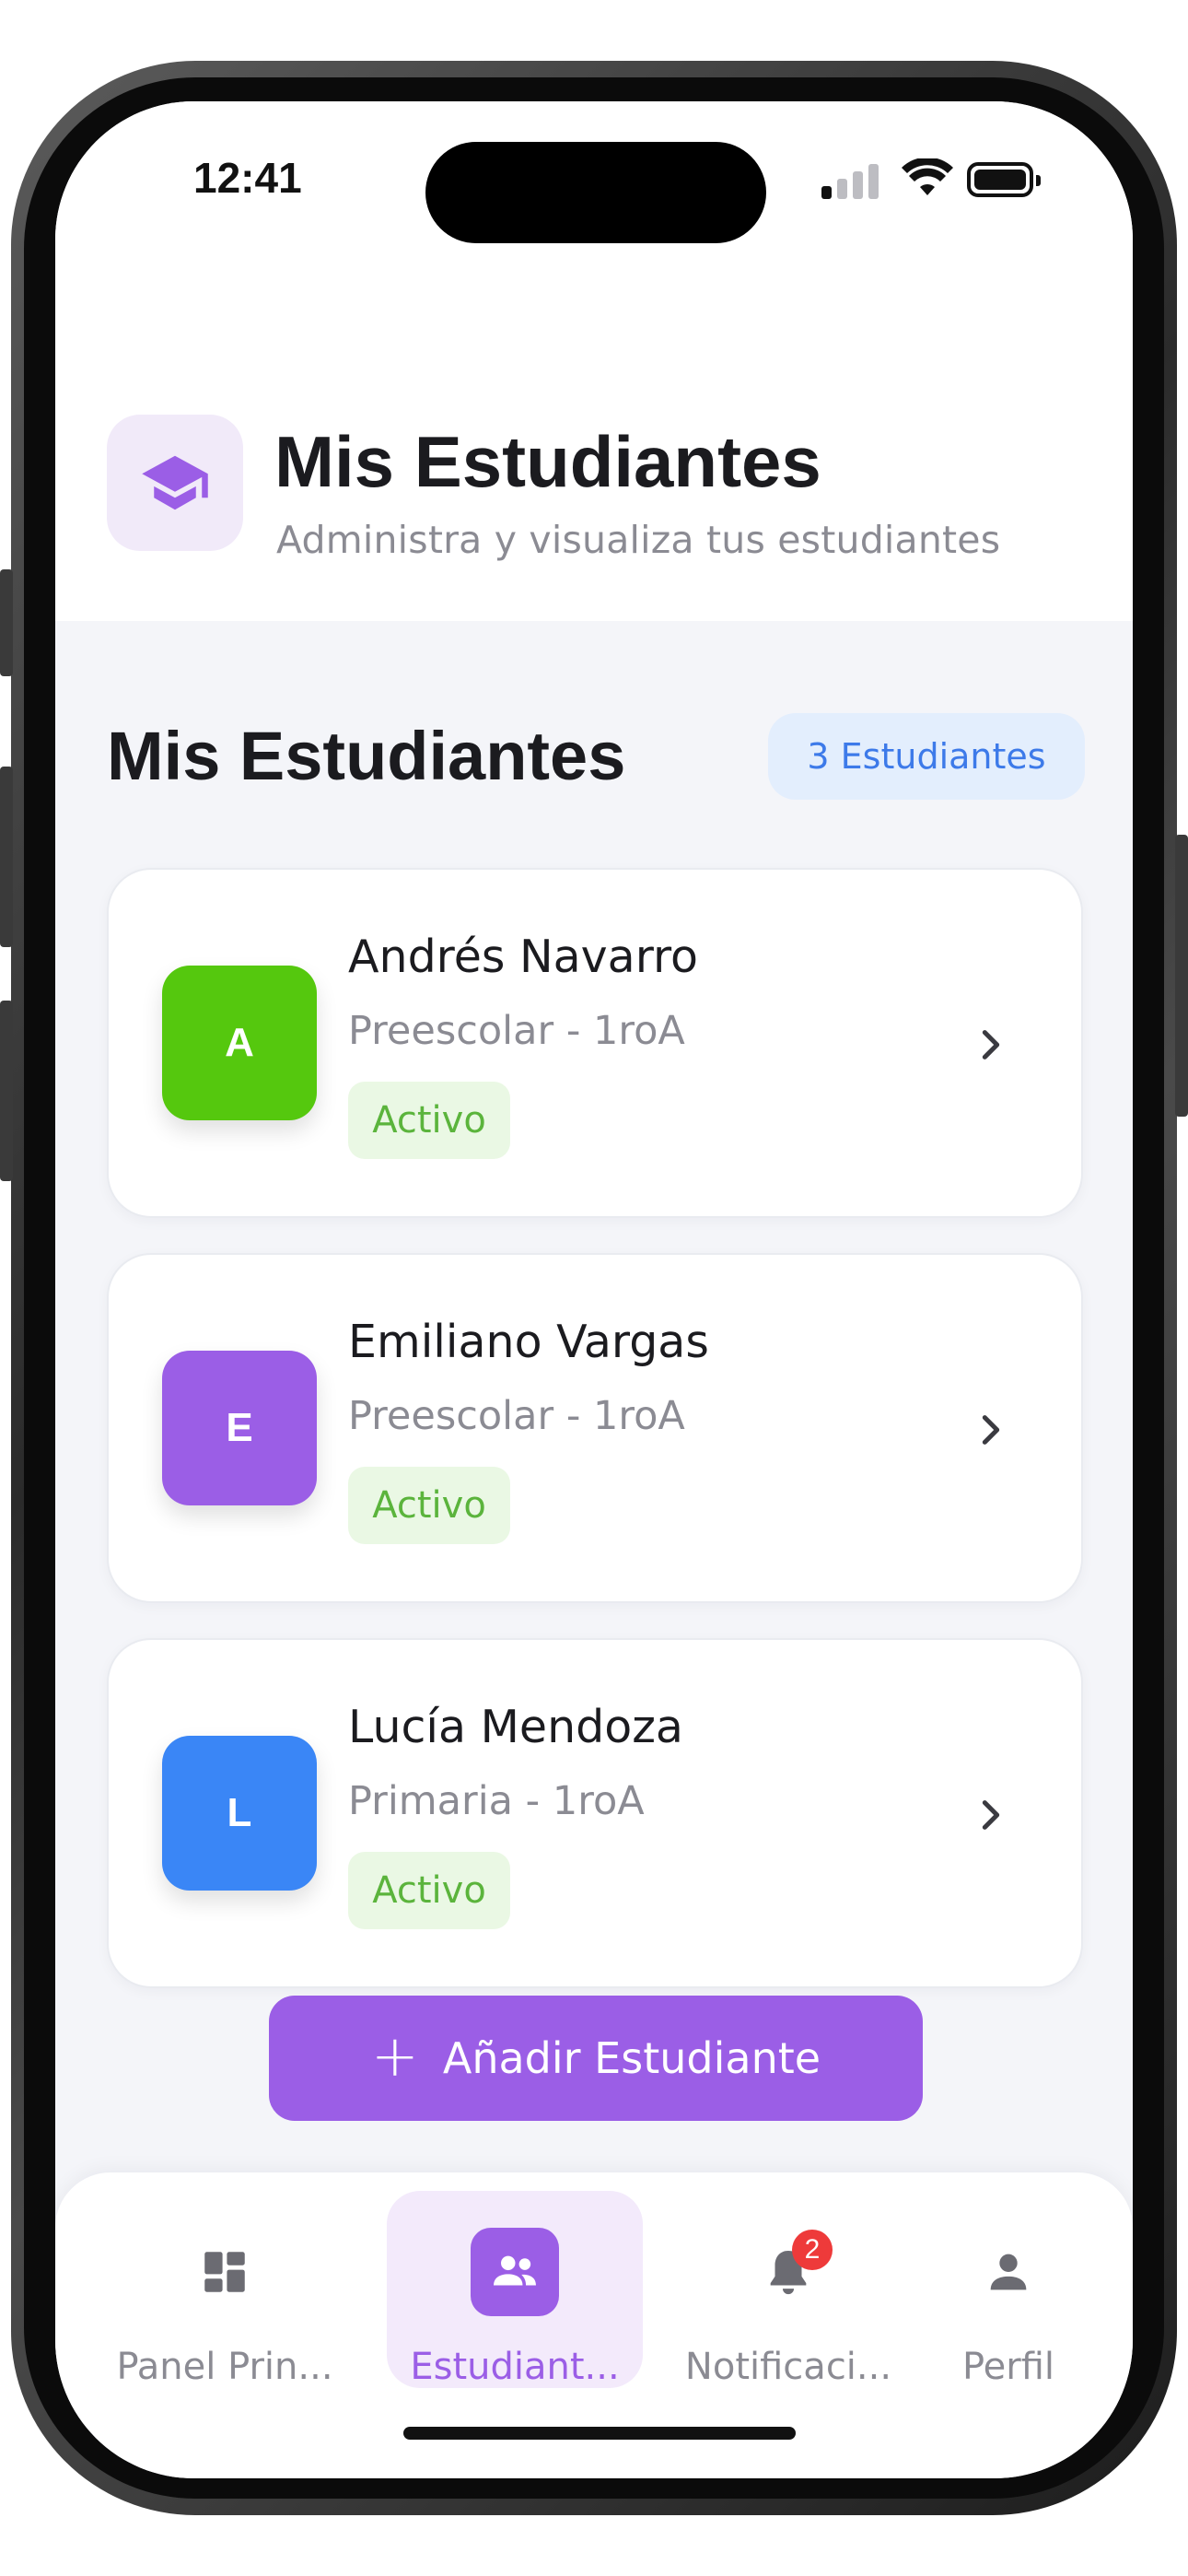 This screenshot has height=2576, width=1188. I want to click on home-indicator, so click(599, 2433).